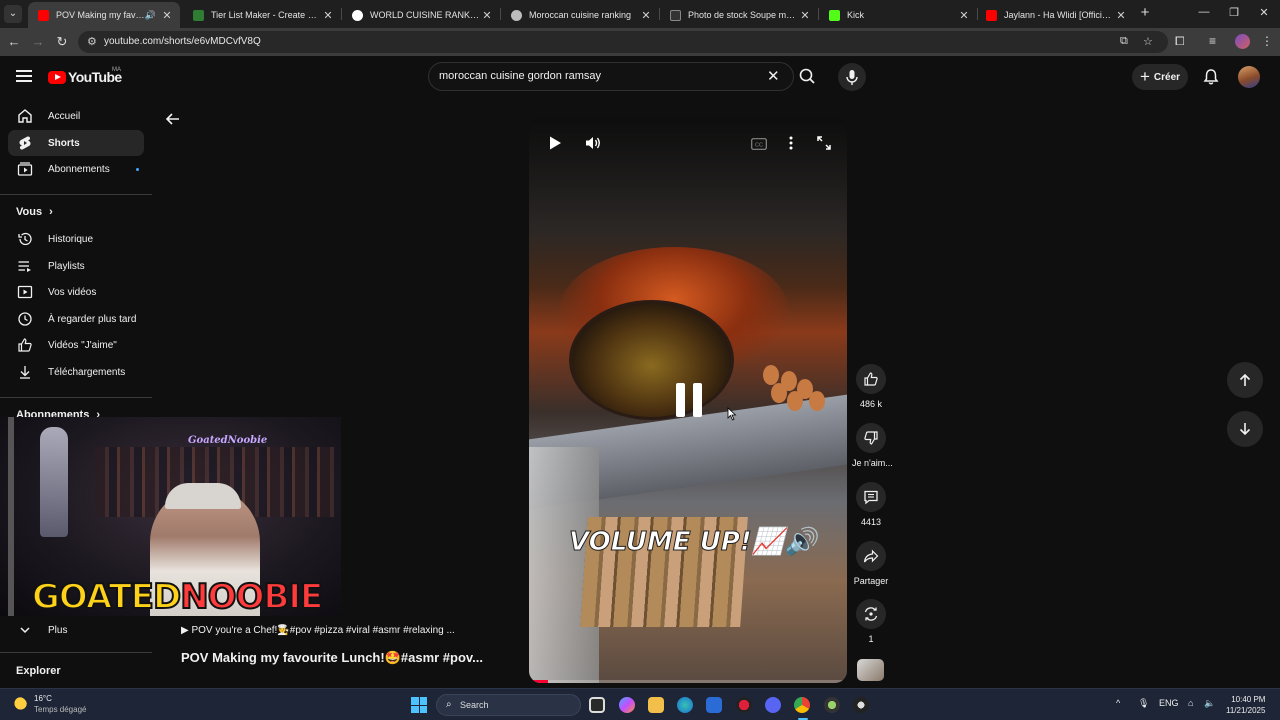 This screenshot has height=720, width=1280. I want to click on search-button, so click(808, 76).